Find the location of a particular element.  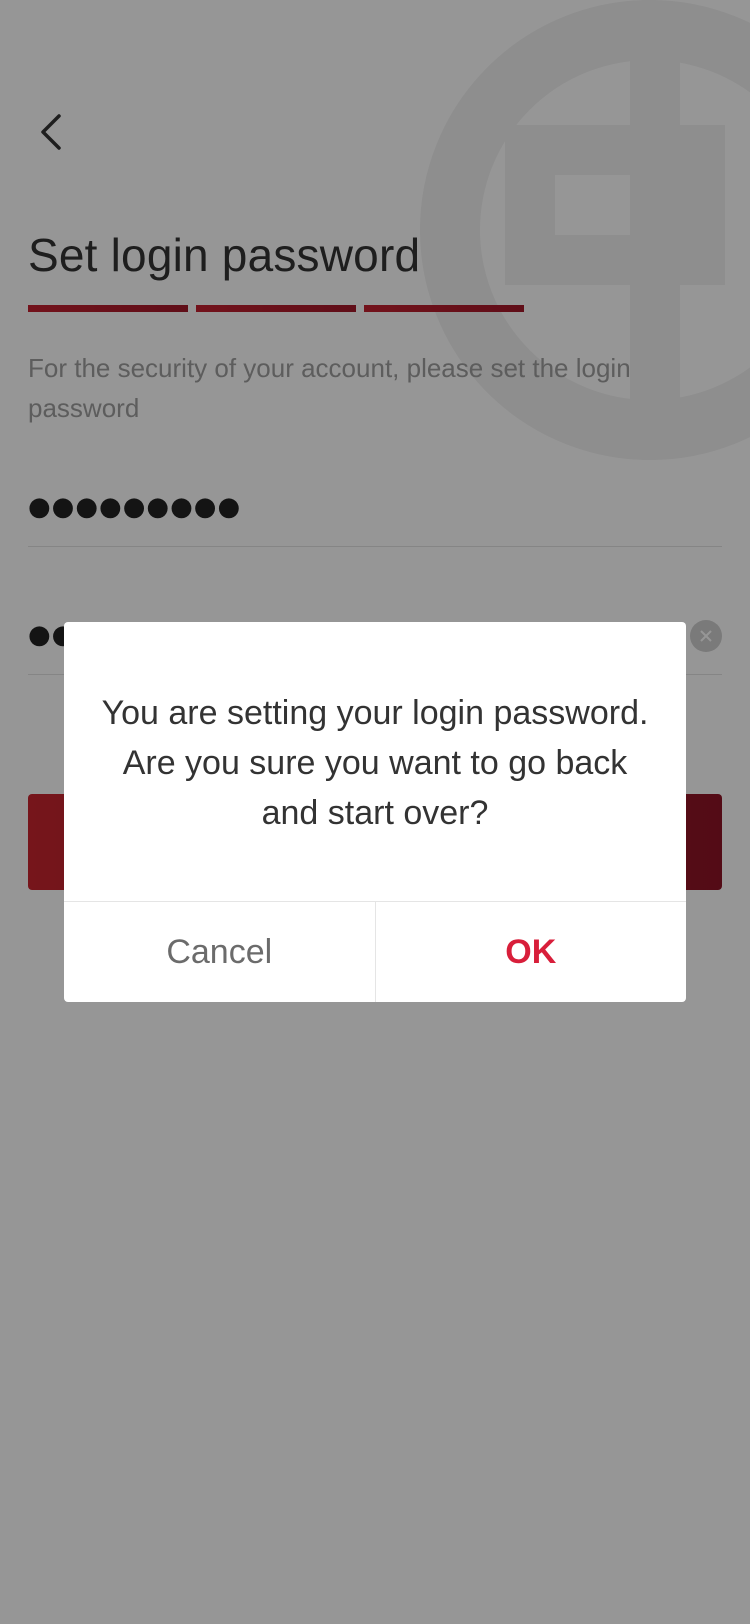

ok-button: OK is located at coordinates (531, 952).